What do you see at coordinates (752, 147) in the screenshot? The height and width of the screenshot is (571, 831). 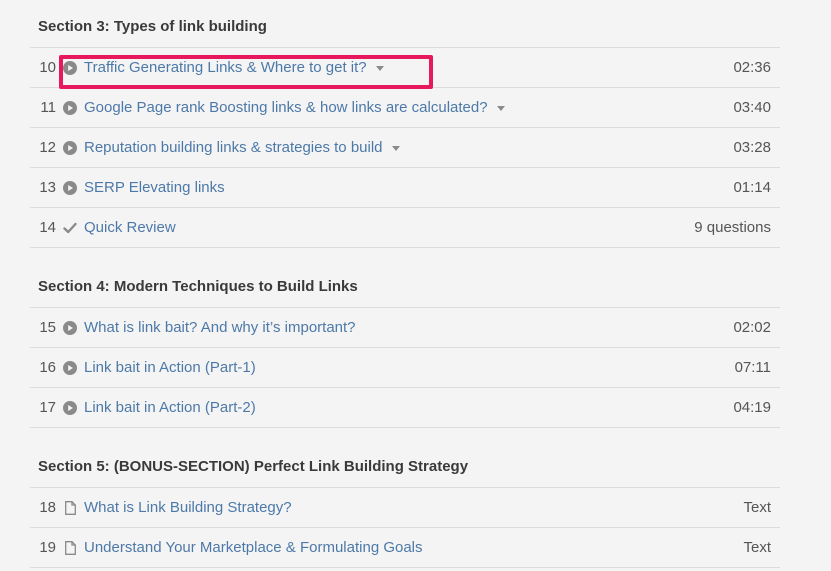 I see `lecture-duration: 03:28` at bounding box center [752, 147].